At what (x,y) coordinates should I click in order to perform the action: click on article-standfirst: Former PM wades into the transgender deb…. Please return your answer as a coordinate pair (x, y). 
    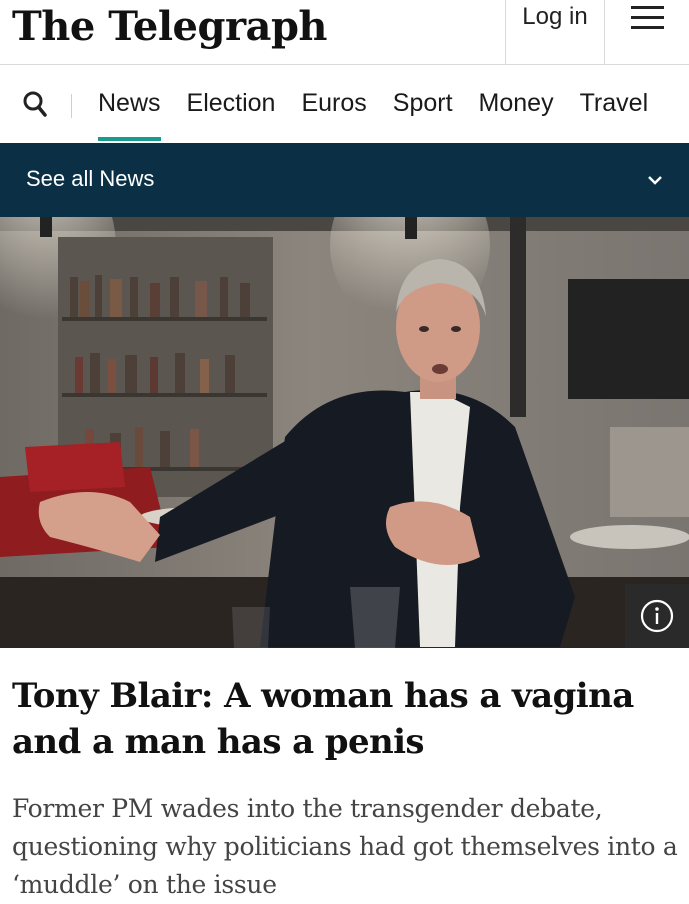
    Looking at the image, I should click on (345, 846).